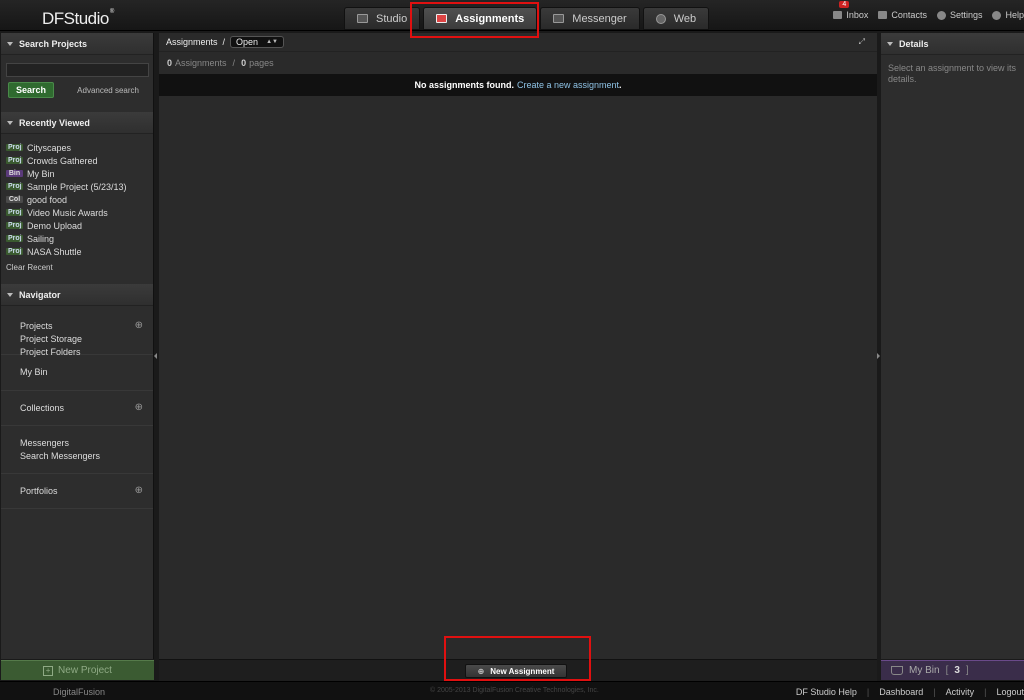 The height and width of the screenshot is (700, 1024). Describe the element at coordinates (897, 670) in the screenshot. I see `basket-icon` at that location.